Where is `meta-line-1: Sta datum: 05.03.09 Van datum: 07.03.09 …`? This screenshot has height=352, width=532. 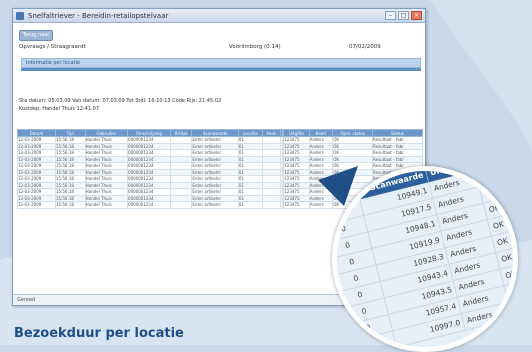 meta-line-1: Sta datum: 05.03.09 Van datum: 07.03.09 … is located at coordinates (120, 101).